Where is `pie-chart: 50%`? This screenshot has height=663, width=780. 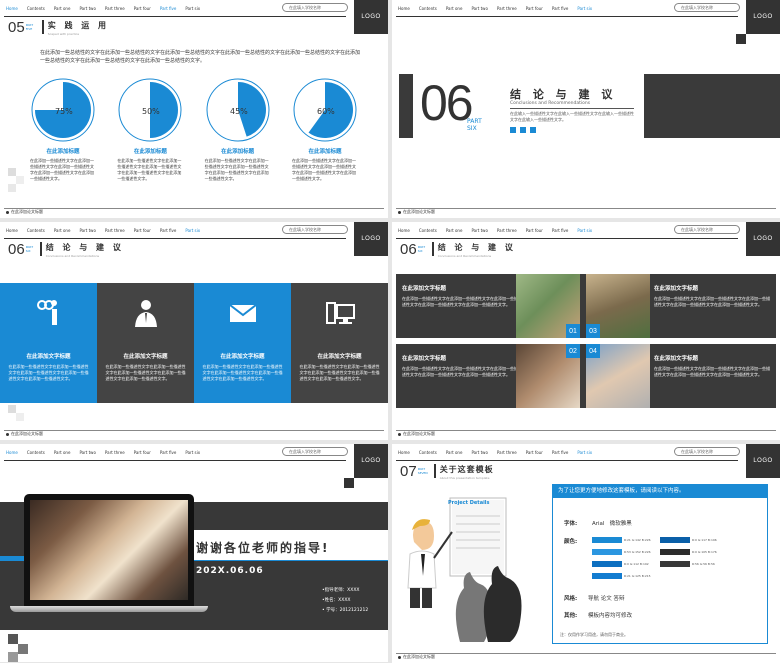
pie-chart: 50% is located at coordinates (150, 110).